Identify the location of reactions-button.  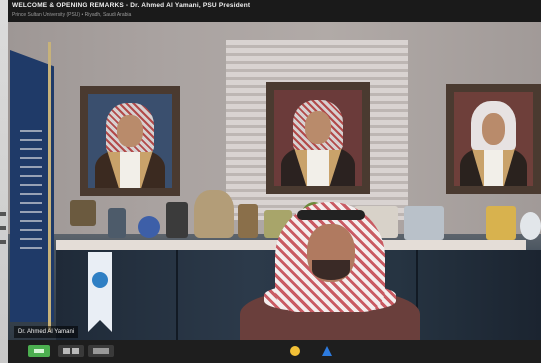
(295, 351).